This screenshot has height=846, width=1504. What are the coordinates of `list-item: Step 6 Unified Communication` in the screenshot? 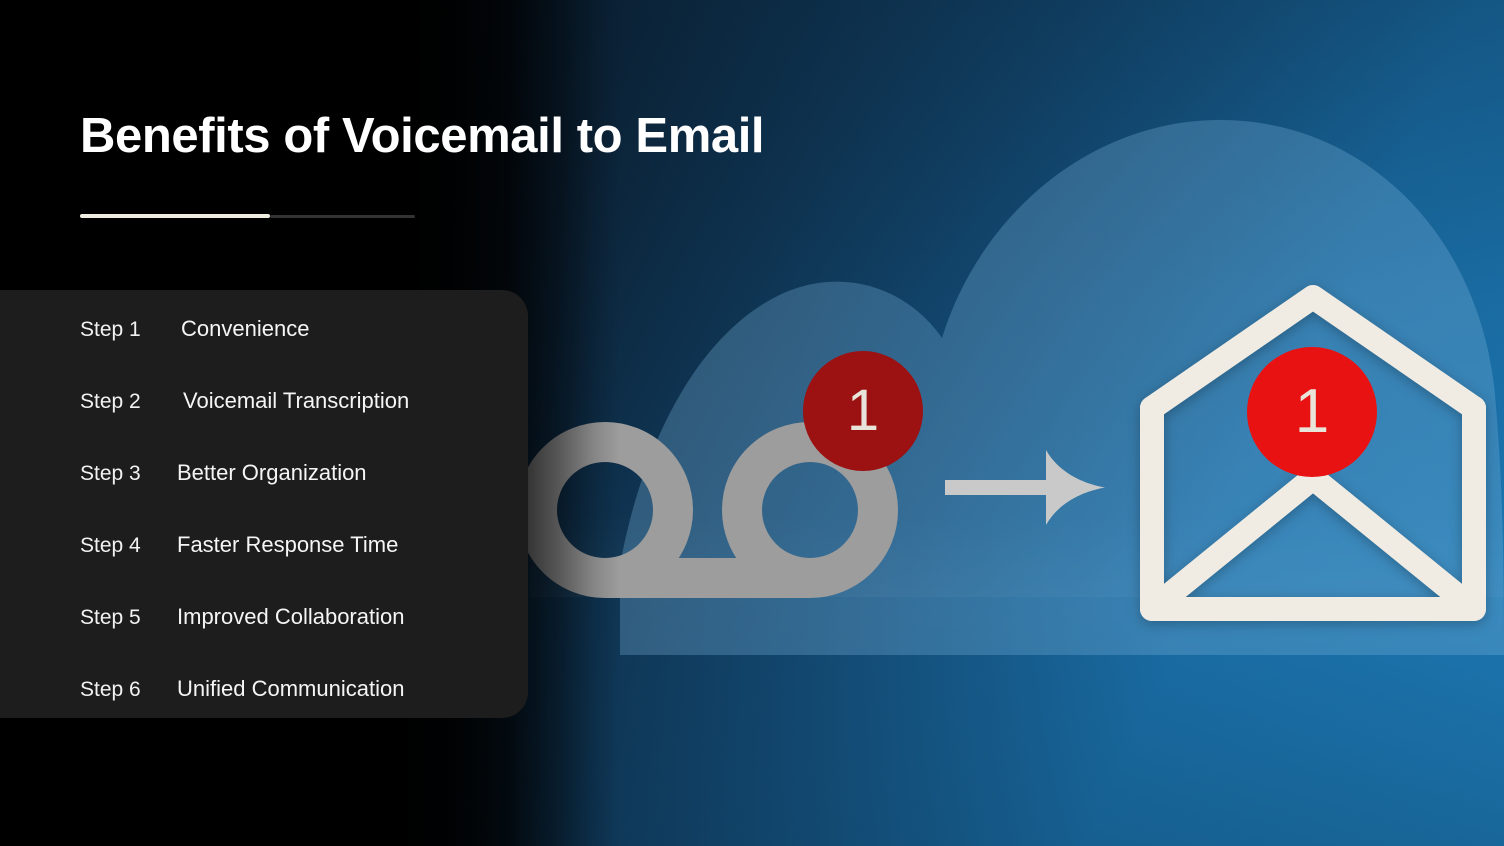 It's located at (242, 689).